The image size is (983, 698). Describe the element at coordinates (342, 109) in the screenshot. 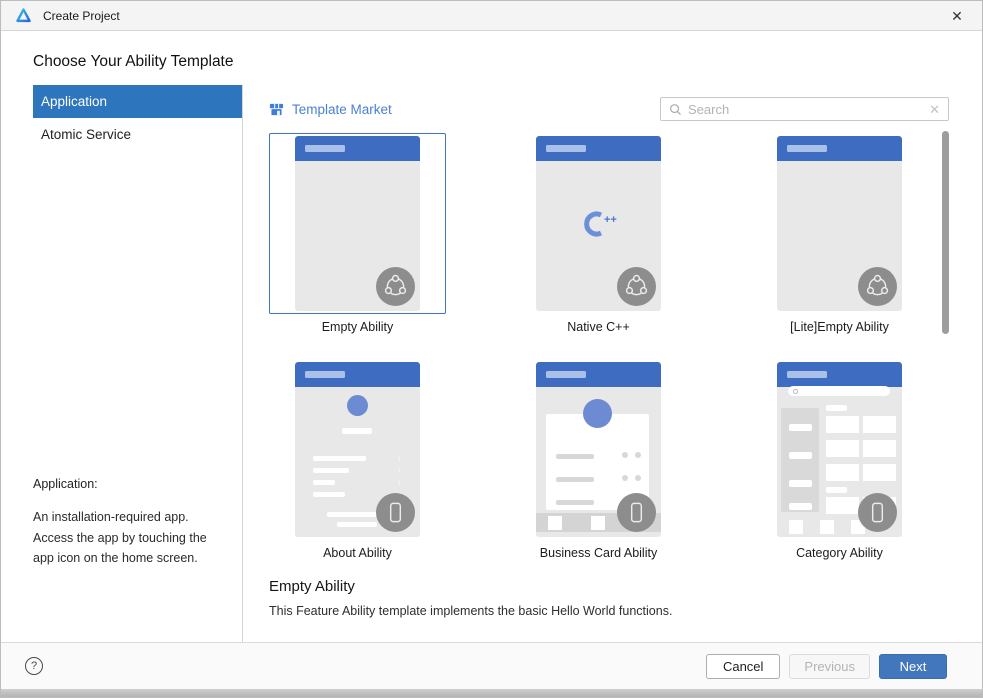

I see `template-market-label: Template Market` at that location.